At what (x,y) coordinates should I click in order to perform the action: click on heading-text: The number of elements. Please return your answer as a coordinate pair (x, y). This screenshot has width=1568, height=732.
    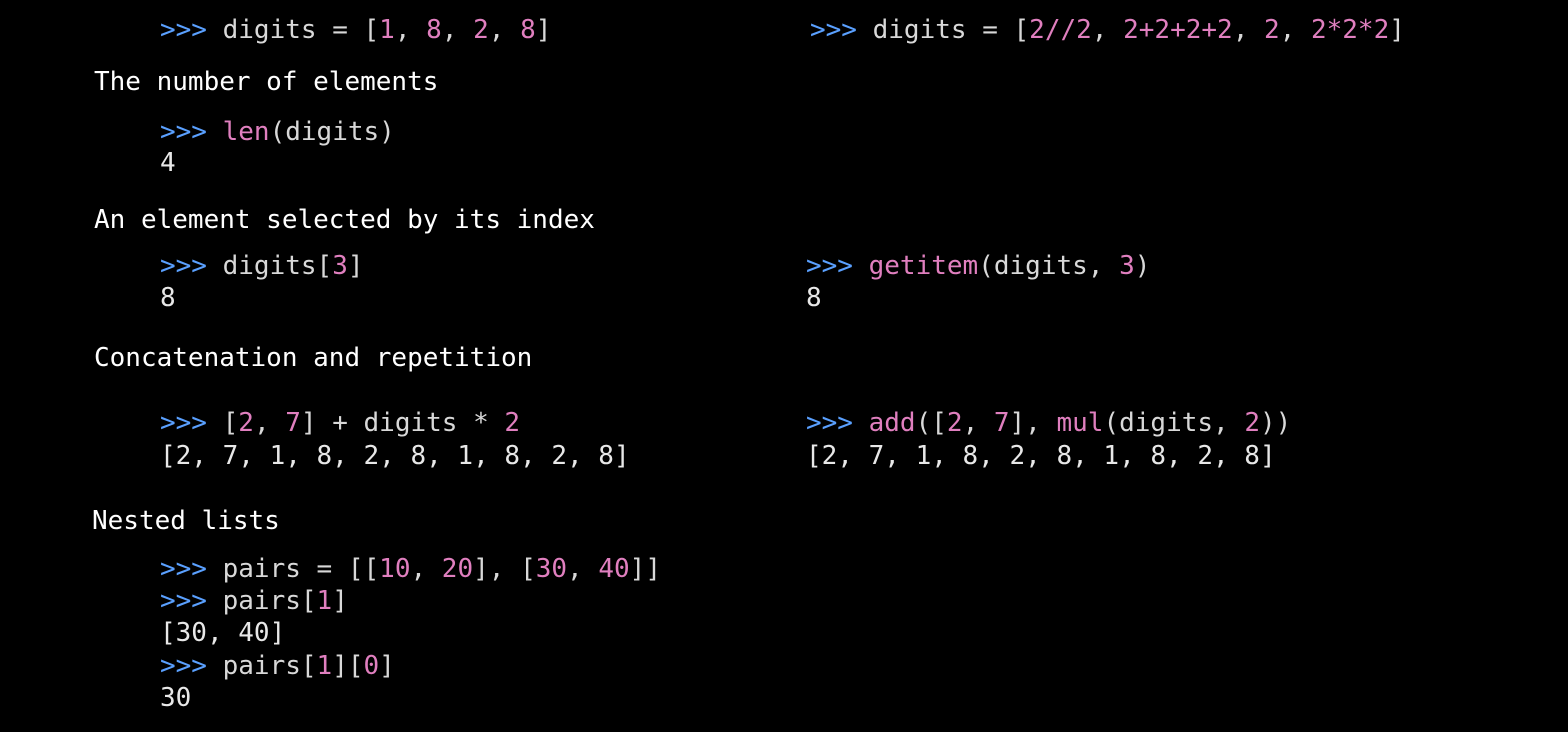
    Looking at the image, I should click on (266, 82).